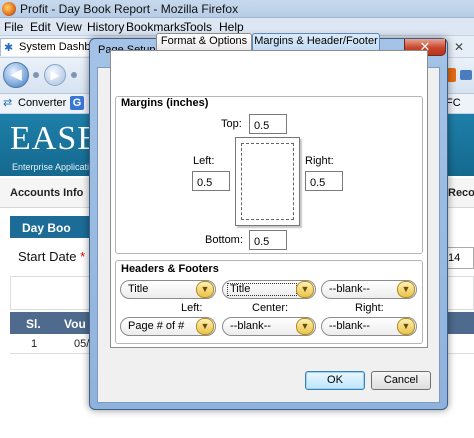  Describe the element at coordinates (319, 161) in the screenshot. I see `right-margin-label: Right:` at that location.